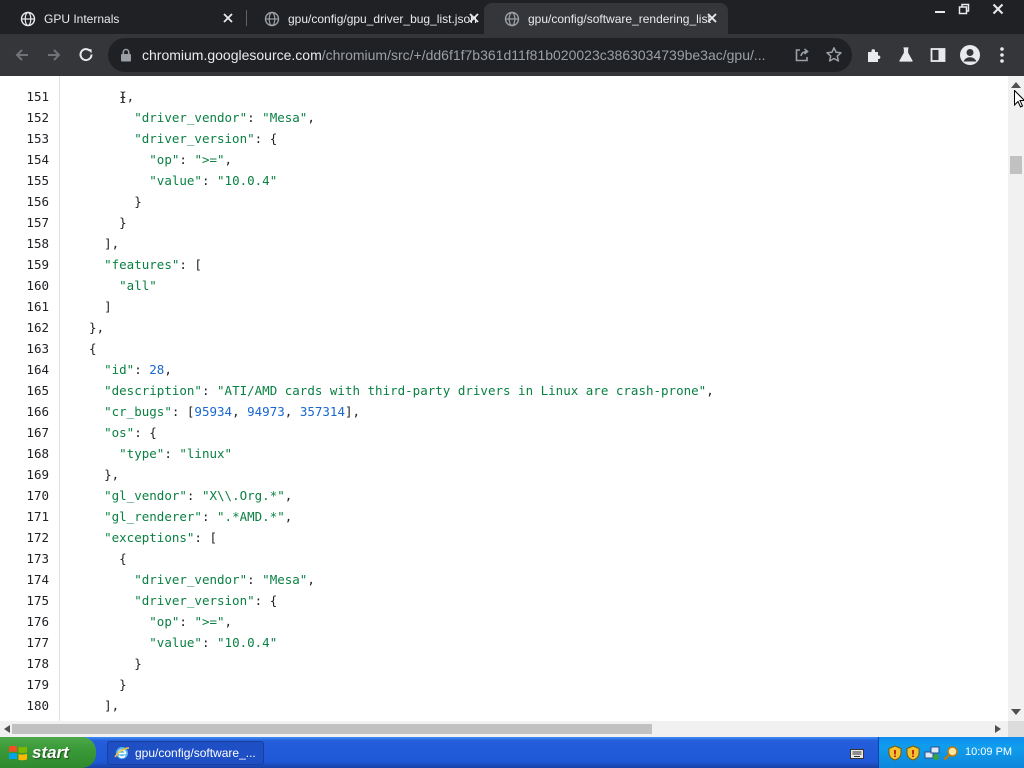 The height and width of the screenshot is (768, 1024). What do you see at coordinates (1016, 165) in the screenshot?
I see `vertical-scroll-thumb` at bounding box center [1016, 165].